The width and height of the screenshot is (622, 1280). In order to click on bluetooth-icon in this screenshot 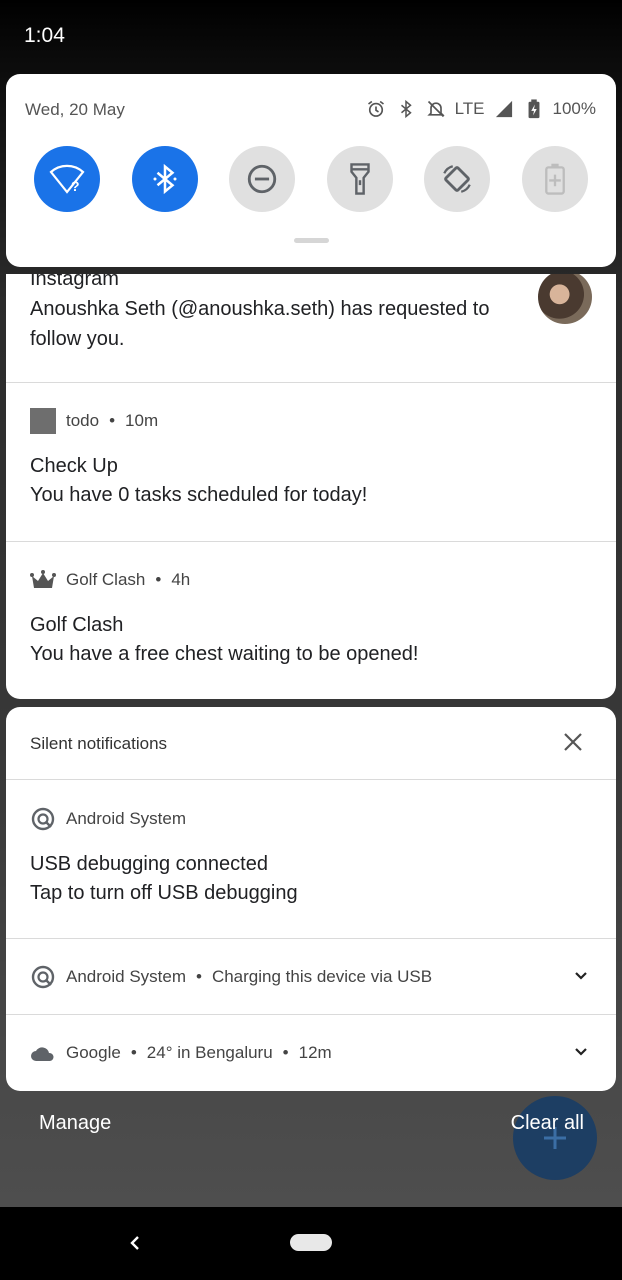, I will do `click(165, 179)`.